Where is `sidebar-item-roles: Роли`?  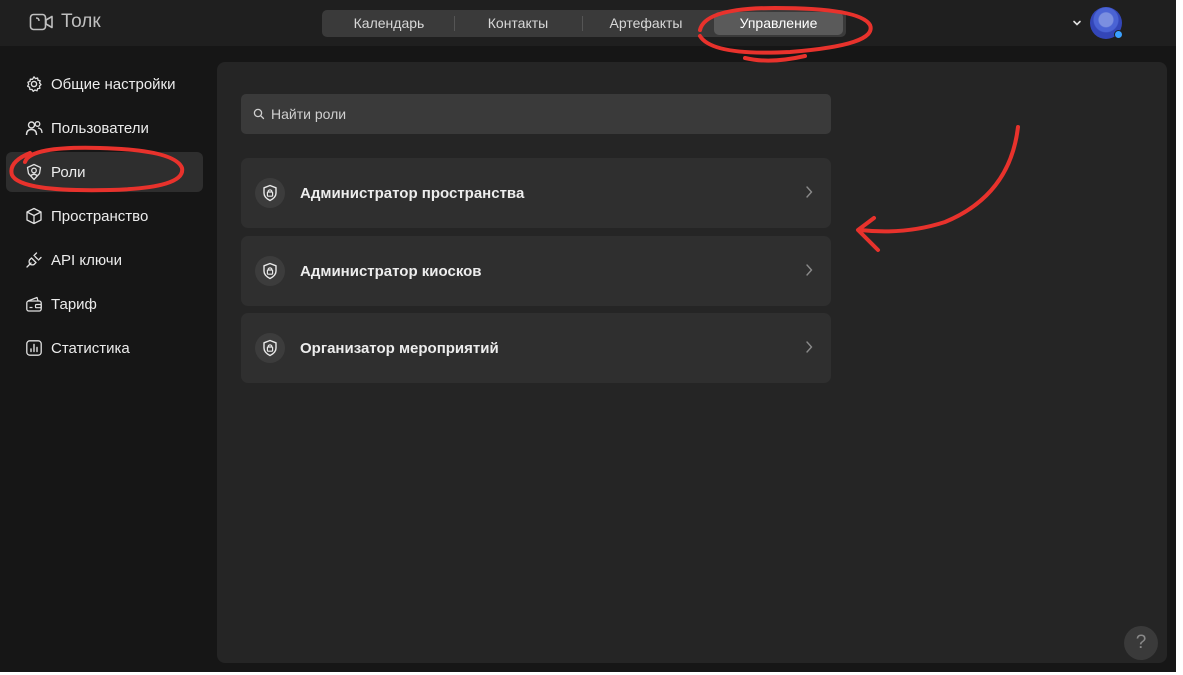 sidebar-item-roles: Роли is located at coordinates (104, 172).